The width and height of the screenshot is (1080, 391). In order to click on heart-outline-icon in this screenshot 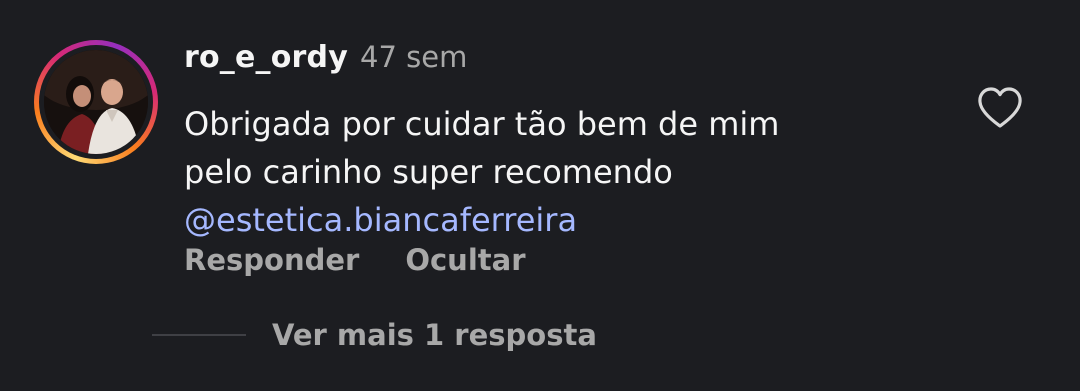, I will do `click(1000, 107)`.